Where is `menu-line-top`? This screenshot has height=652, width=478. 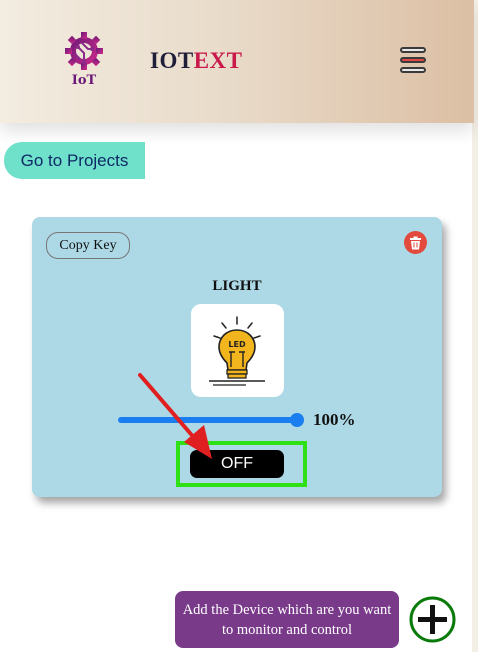
menu-line-top is located at coordinates (413, 50).